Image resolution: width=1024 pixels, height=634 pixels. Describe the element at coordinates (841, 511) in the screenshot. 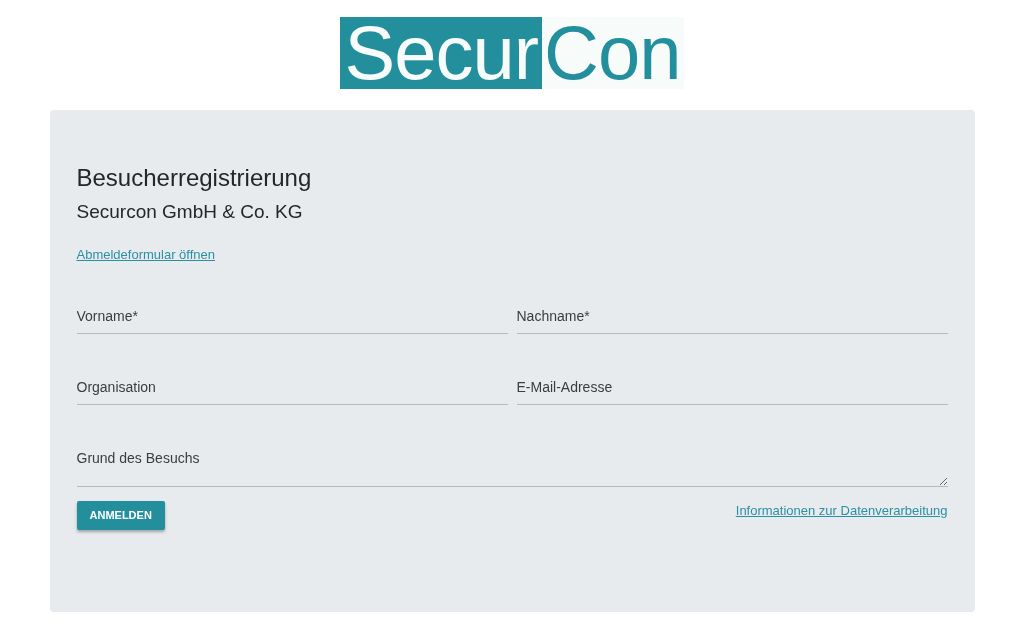

I see `privacy-link: Informationen zur Datenverarbeitung` at that location.